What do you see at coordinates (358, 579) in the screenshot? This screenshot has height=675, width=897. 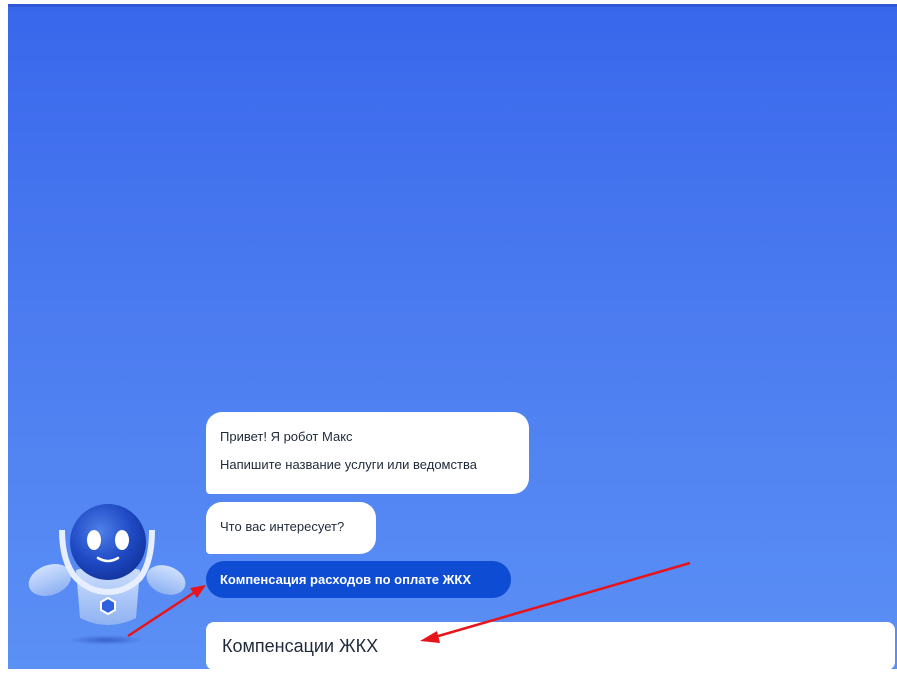 I see `suggestion-chip-housing-compensation: Компенсация расходов по оплате ЖКХ` at bounding box center [358, 579].